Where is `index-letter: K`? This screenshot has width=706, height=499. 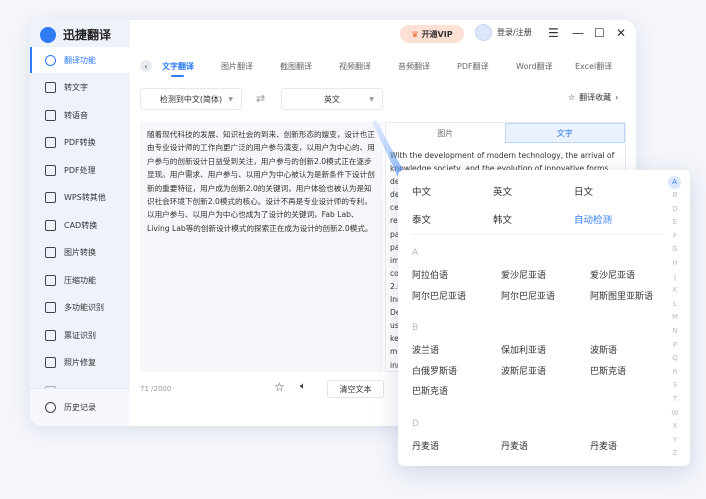 index-letter: K is located at coordinates (675, 291).